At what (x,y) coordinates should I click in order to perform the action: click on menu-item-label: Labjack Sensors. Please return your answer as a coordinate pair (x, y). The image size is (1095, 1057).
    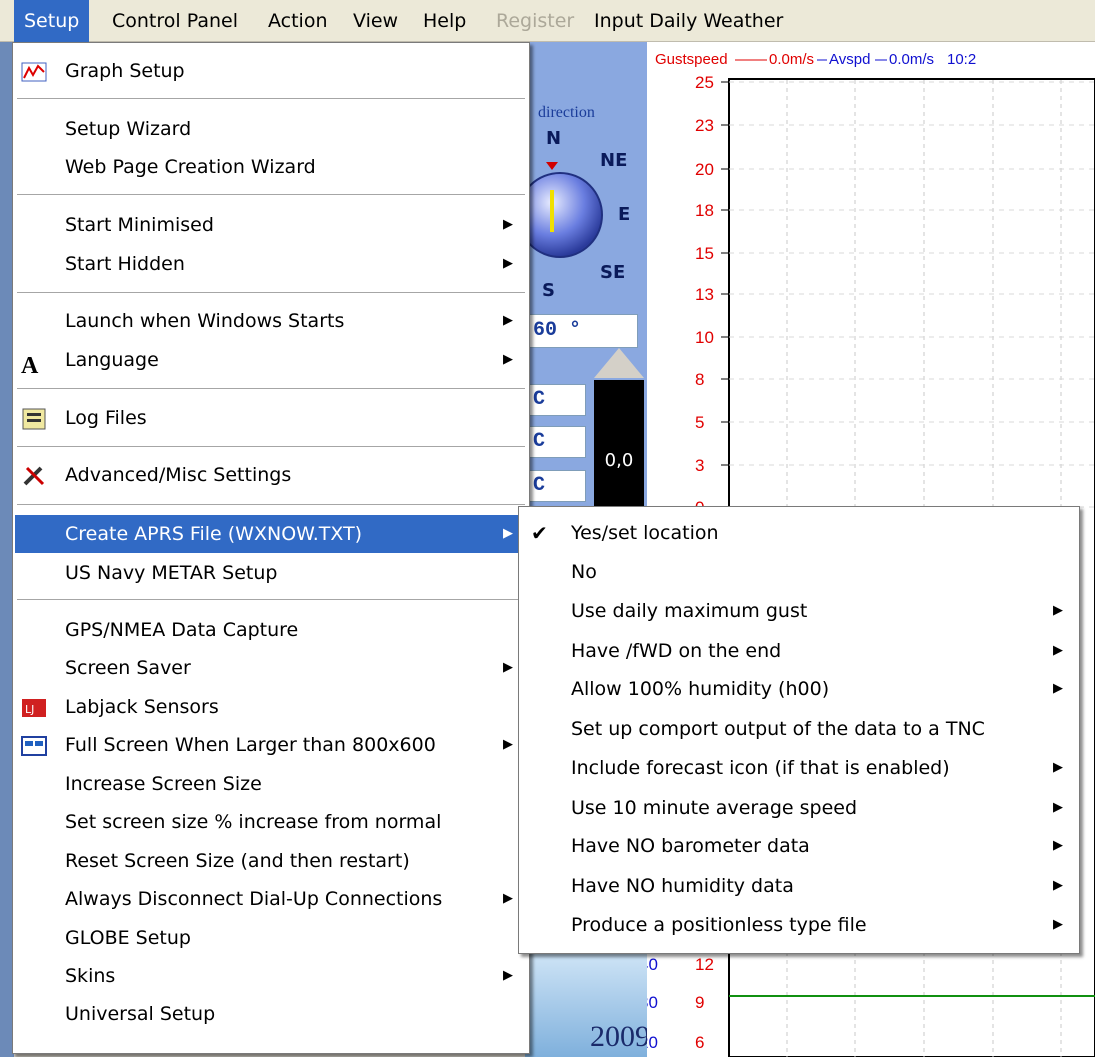
    Looking at the image, I should click on (142, 707).